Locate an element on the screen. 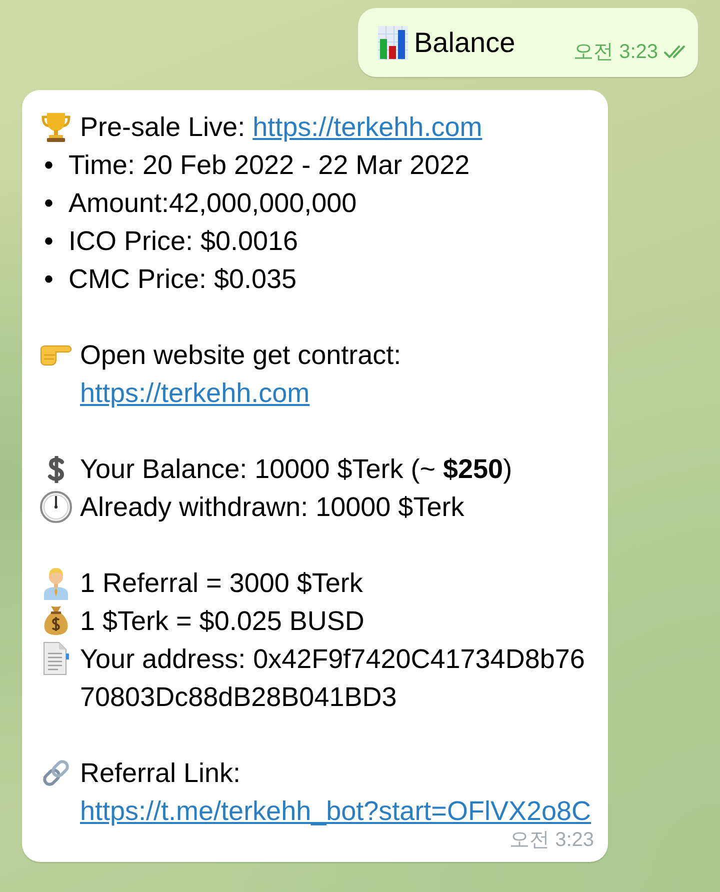 The image size is (720, 892). person-icon is located at coordinates (56, 583).